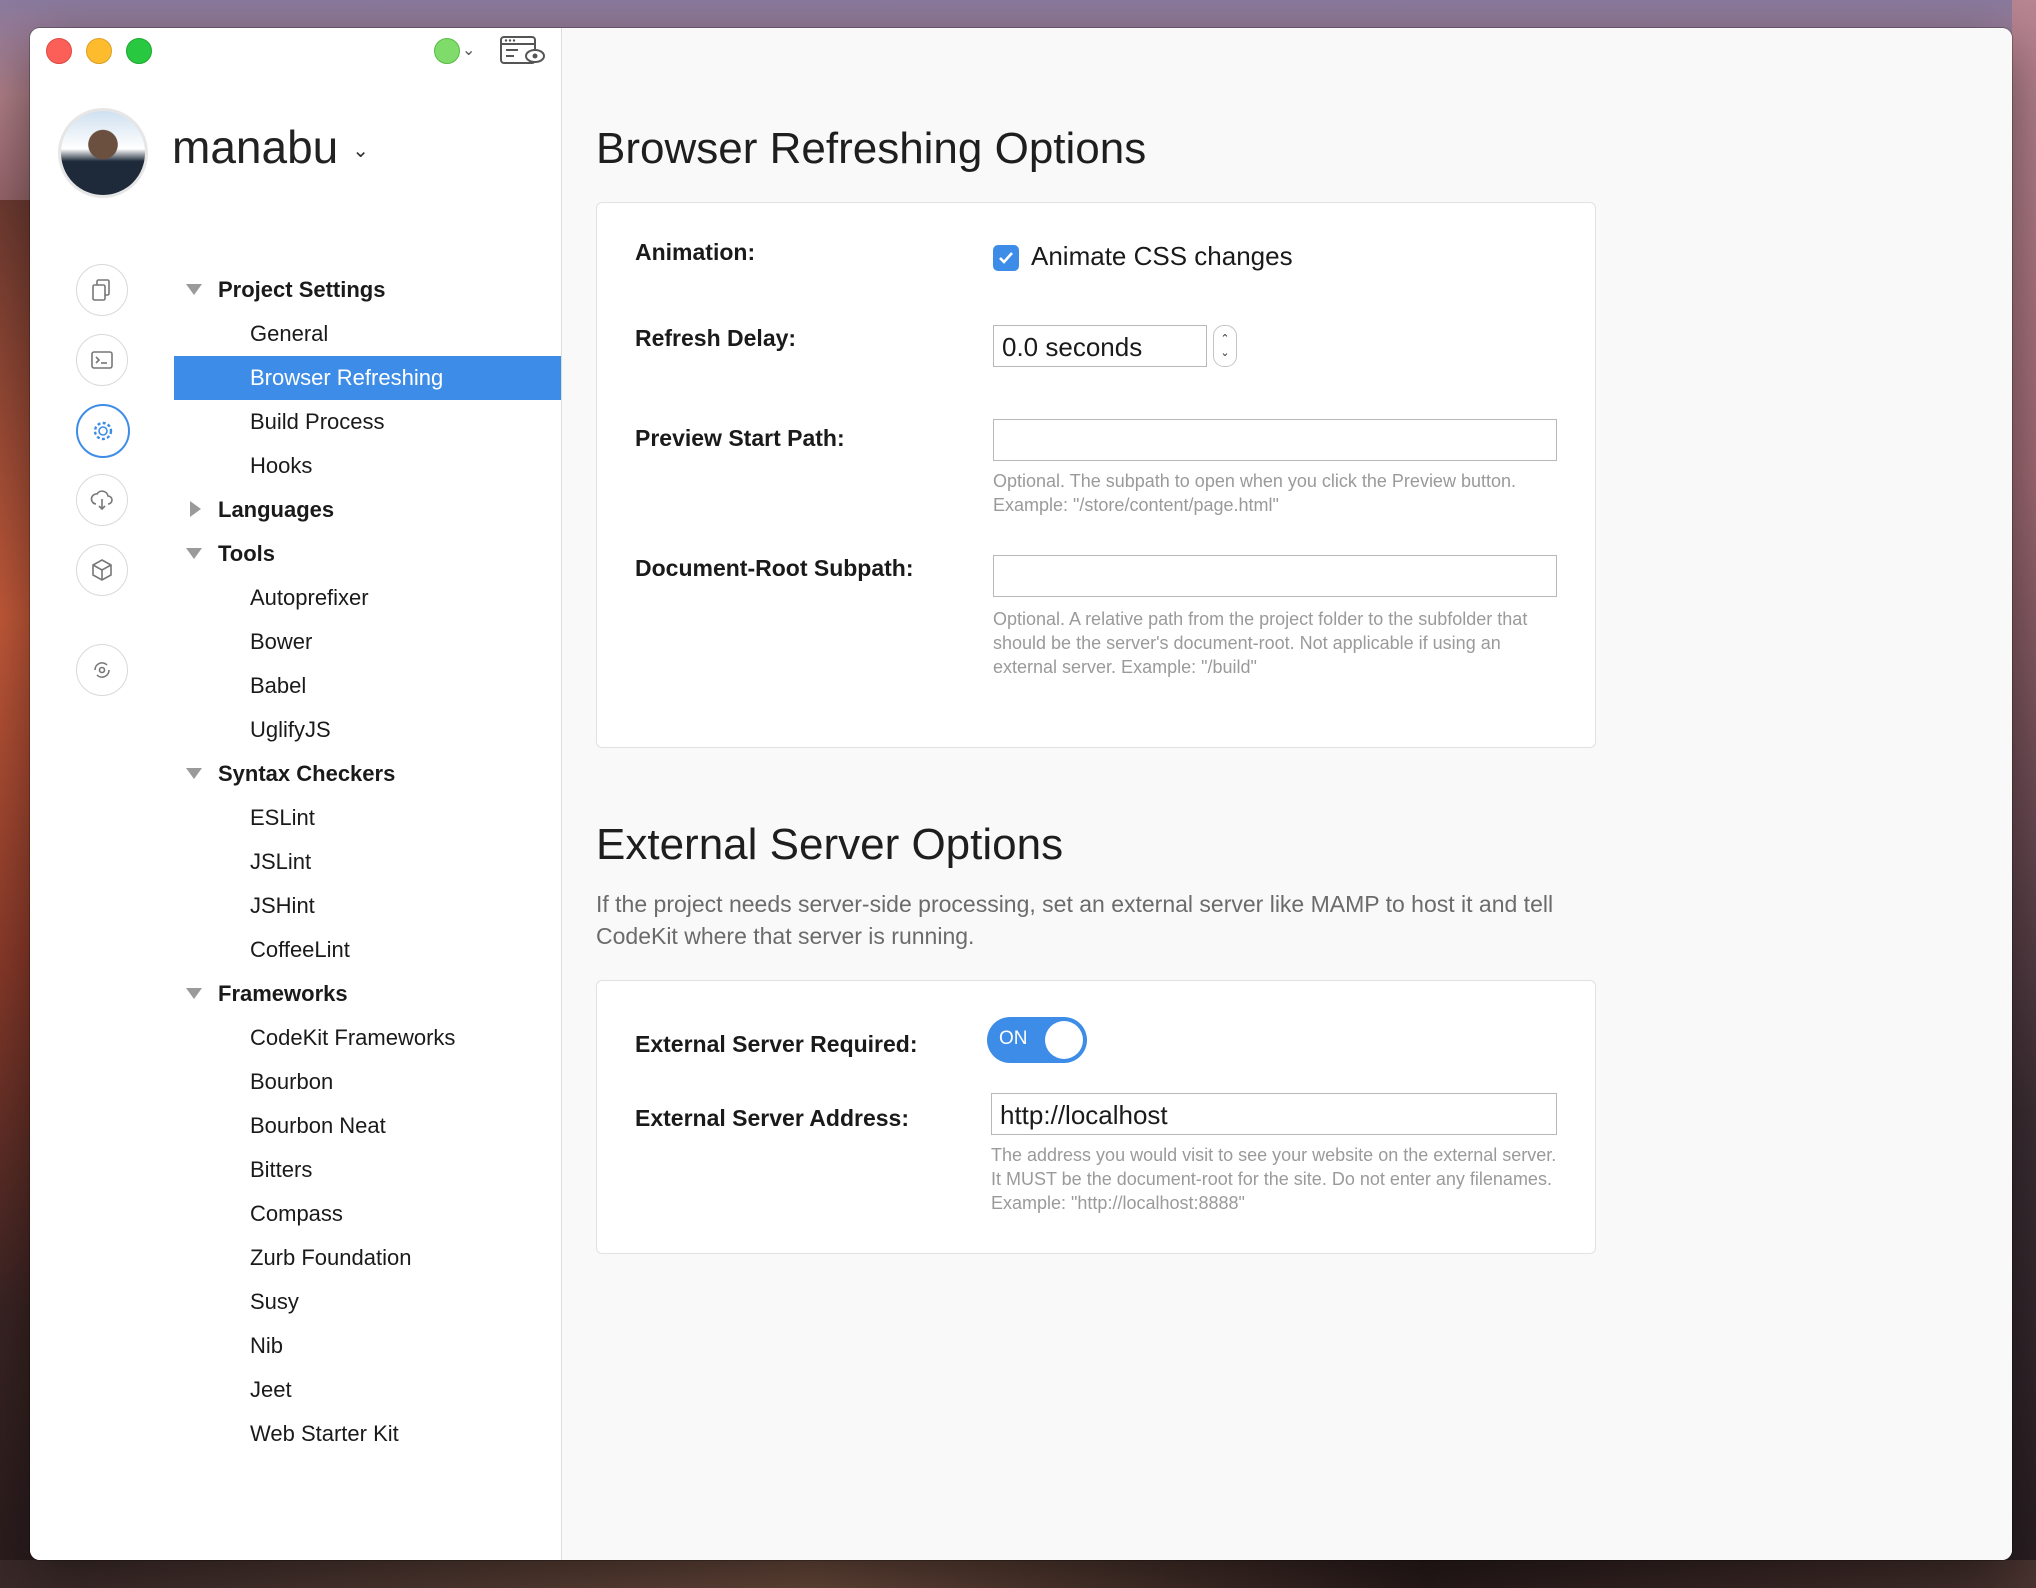 The width and height of the screenshot is (2036, 1588). I want to click on tree-item-bourbon-neat: Bourbon Neat, so click(367, 1126).